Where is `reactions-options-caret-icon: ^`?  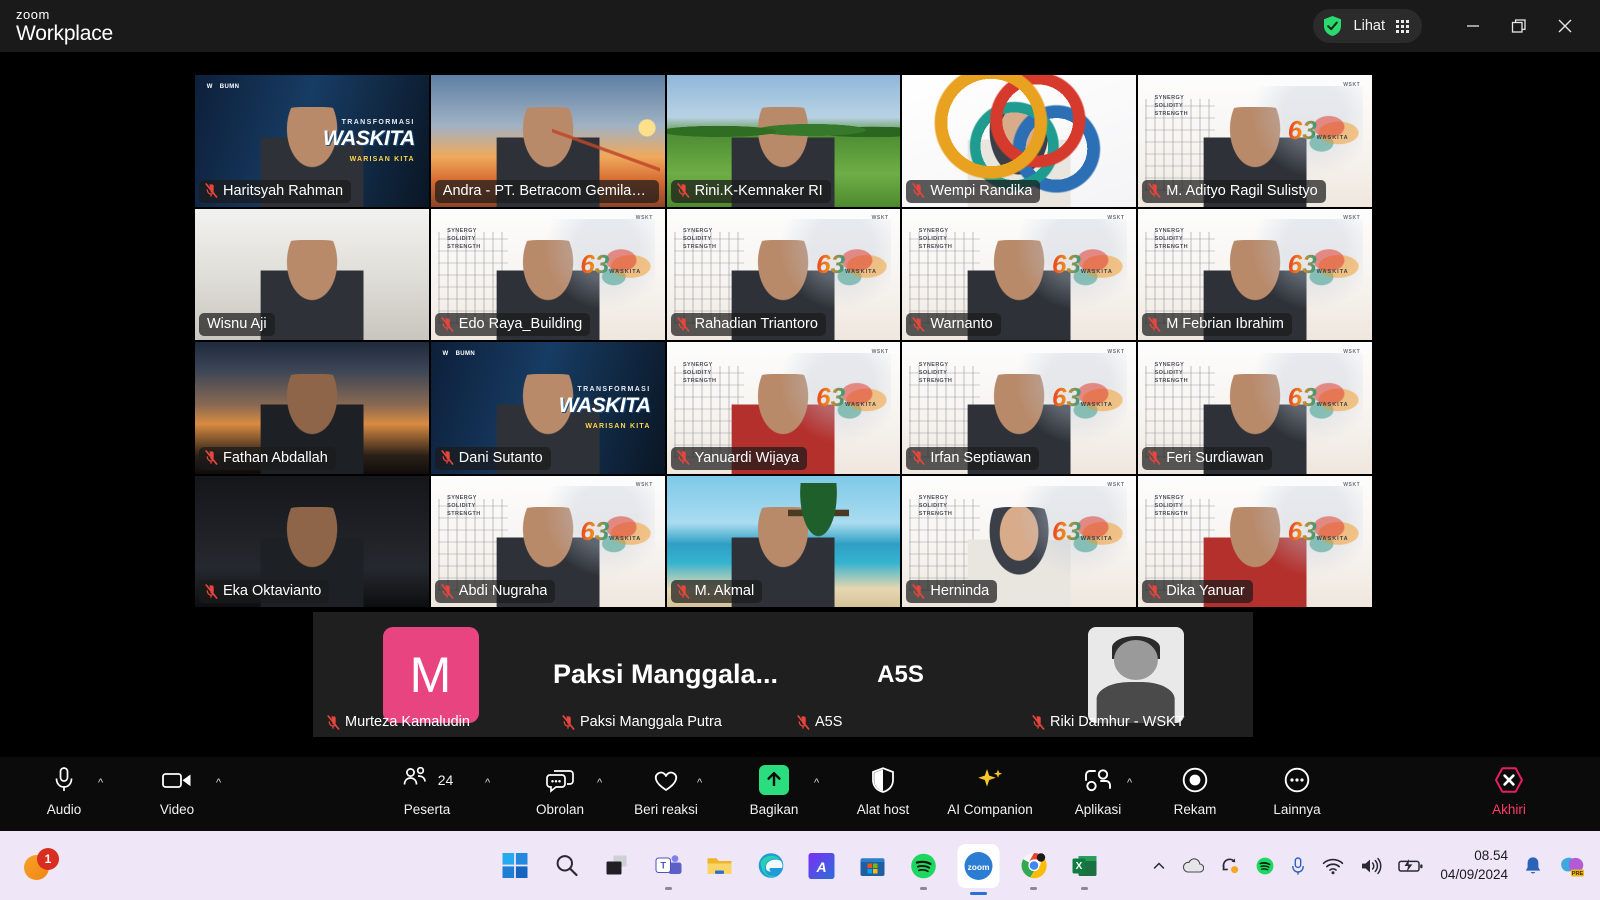 reactions-options-caret-icon: ^ is located at coordinates (699, 783).